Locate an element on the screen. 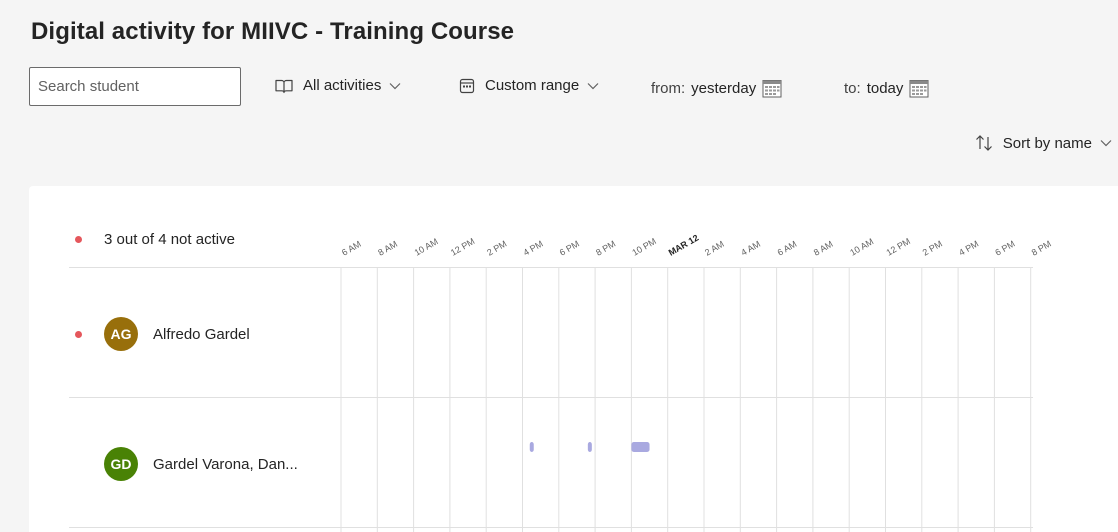 Image resolution: width=1118 pixels, height=532 pixels. activities-filter-label: All activities is located at coordinates (342, 85).